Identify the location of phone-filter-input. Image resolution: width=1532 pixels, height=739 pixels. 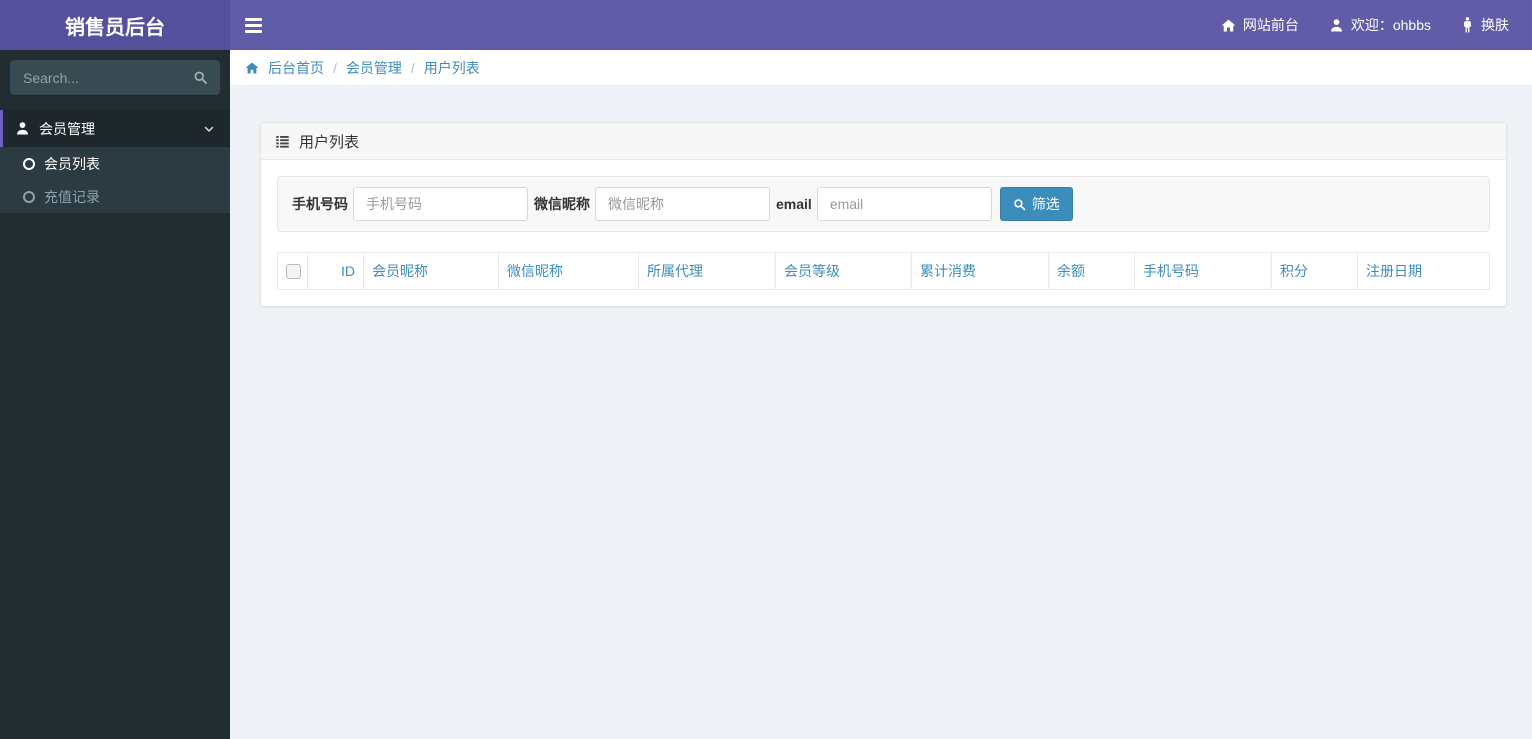
(440, 204).